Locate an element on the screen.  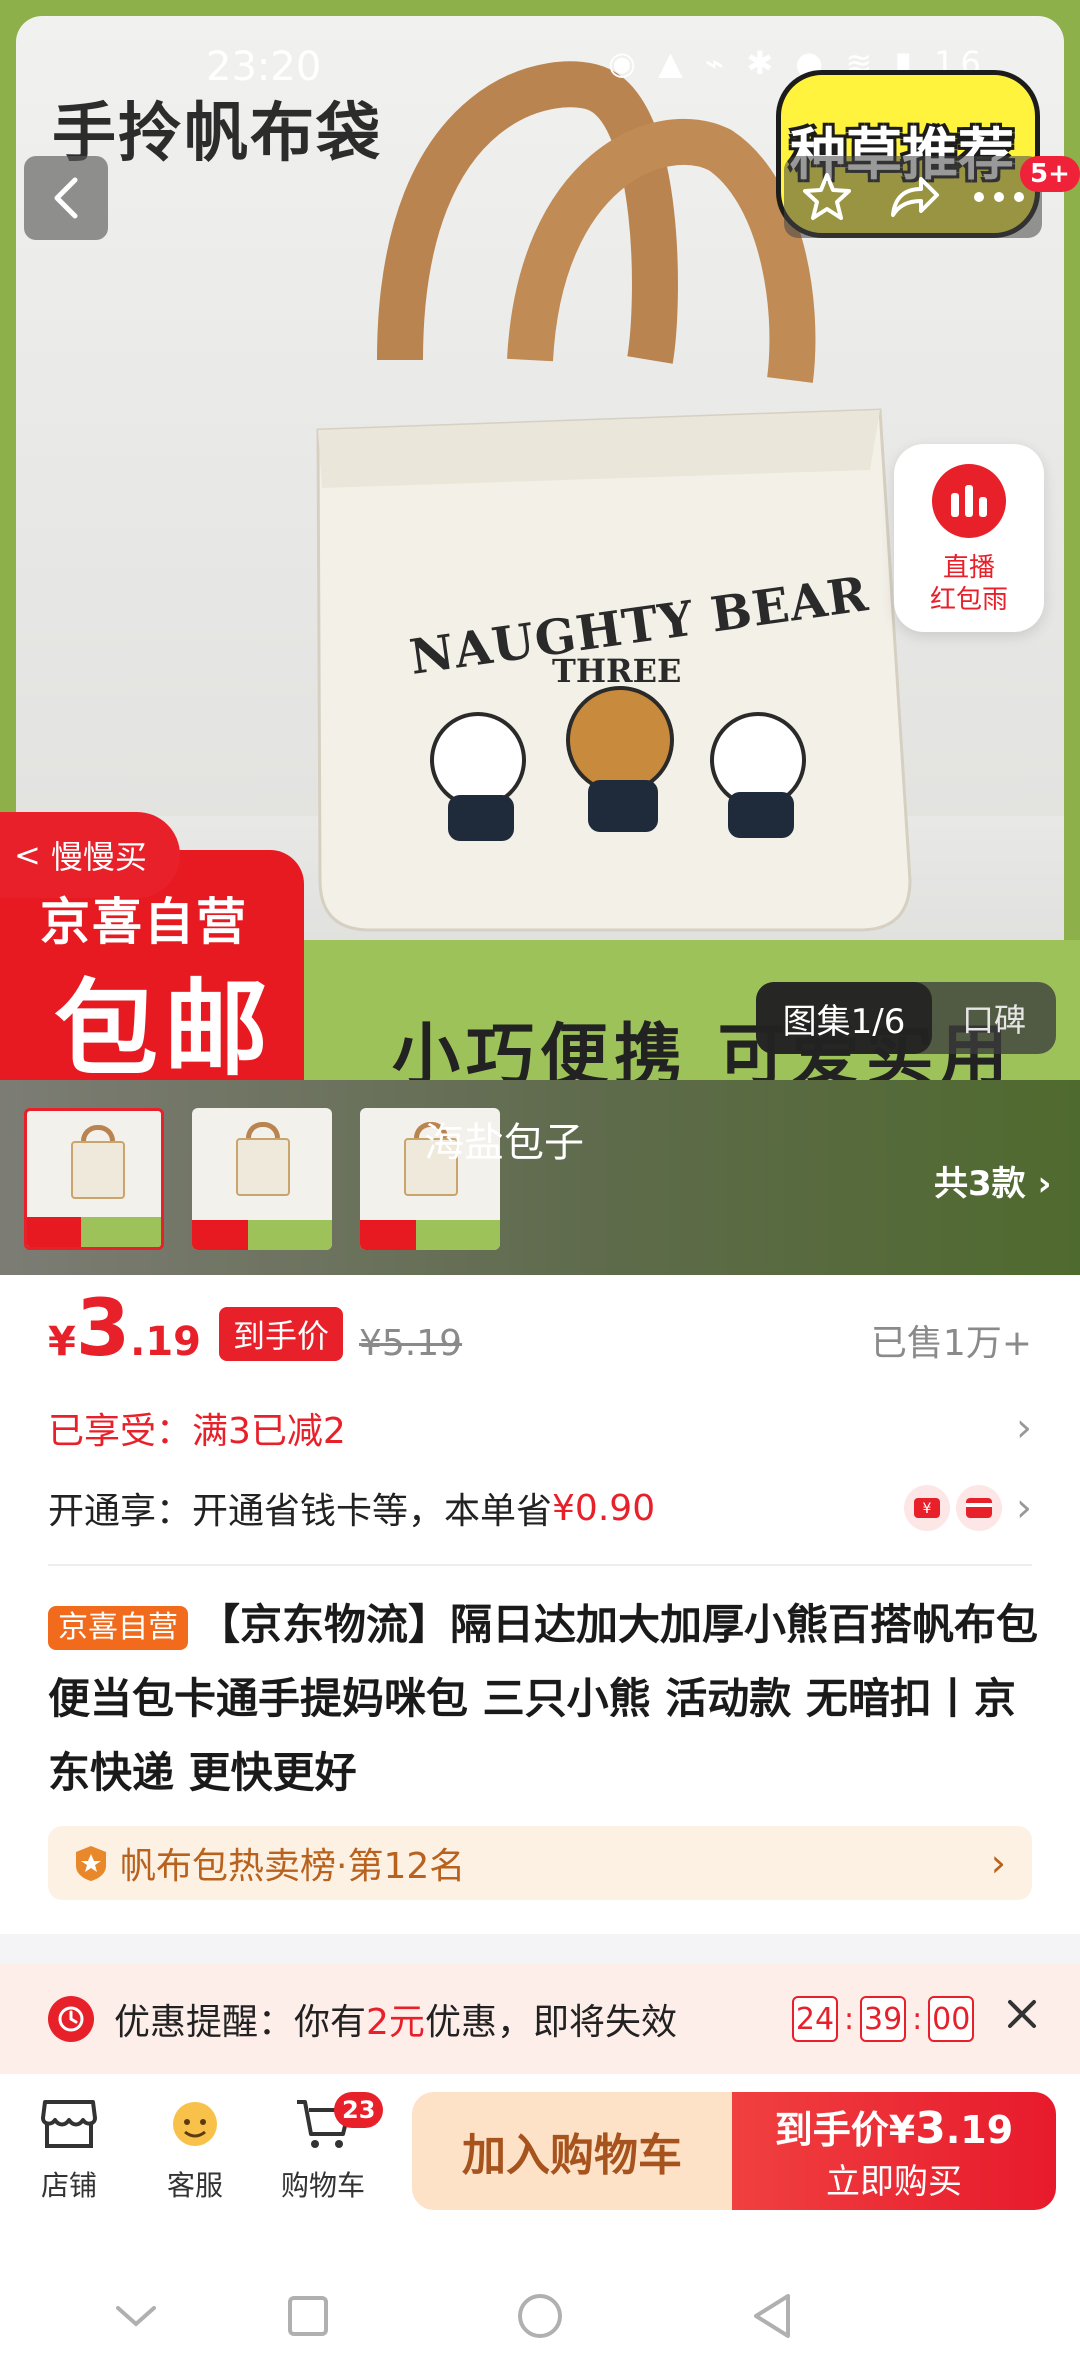
slow-buy-label: 慢慢买 is located at coordinates (98, 857).